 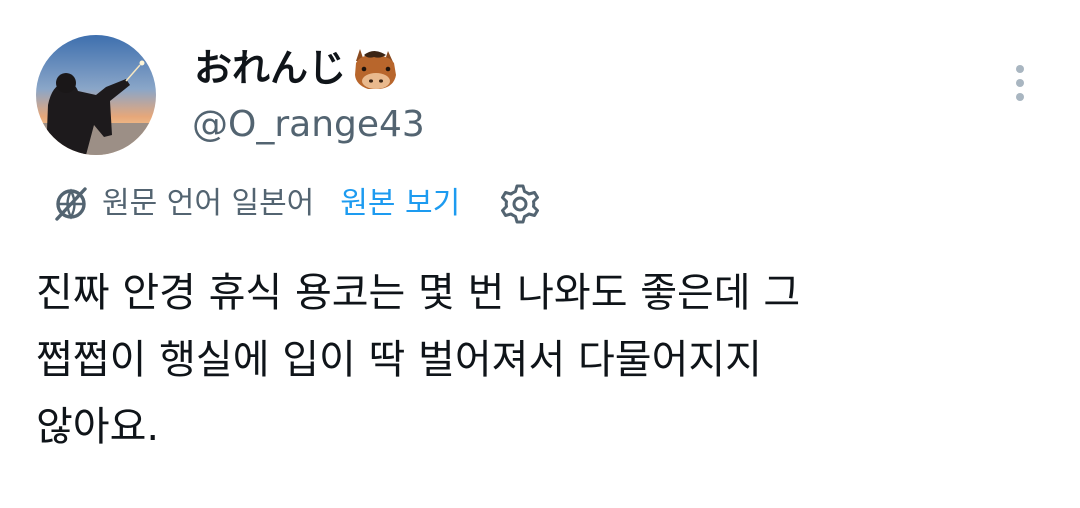 I want to click on translation-bar: 원문 언어 일본어 원본 보기, so click(x=296, y=204).